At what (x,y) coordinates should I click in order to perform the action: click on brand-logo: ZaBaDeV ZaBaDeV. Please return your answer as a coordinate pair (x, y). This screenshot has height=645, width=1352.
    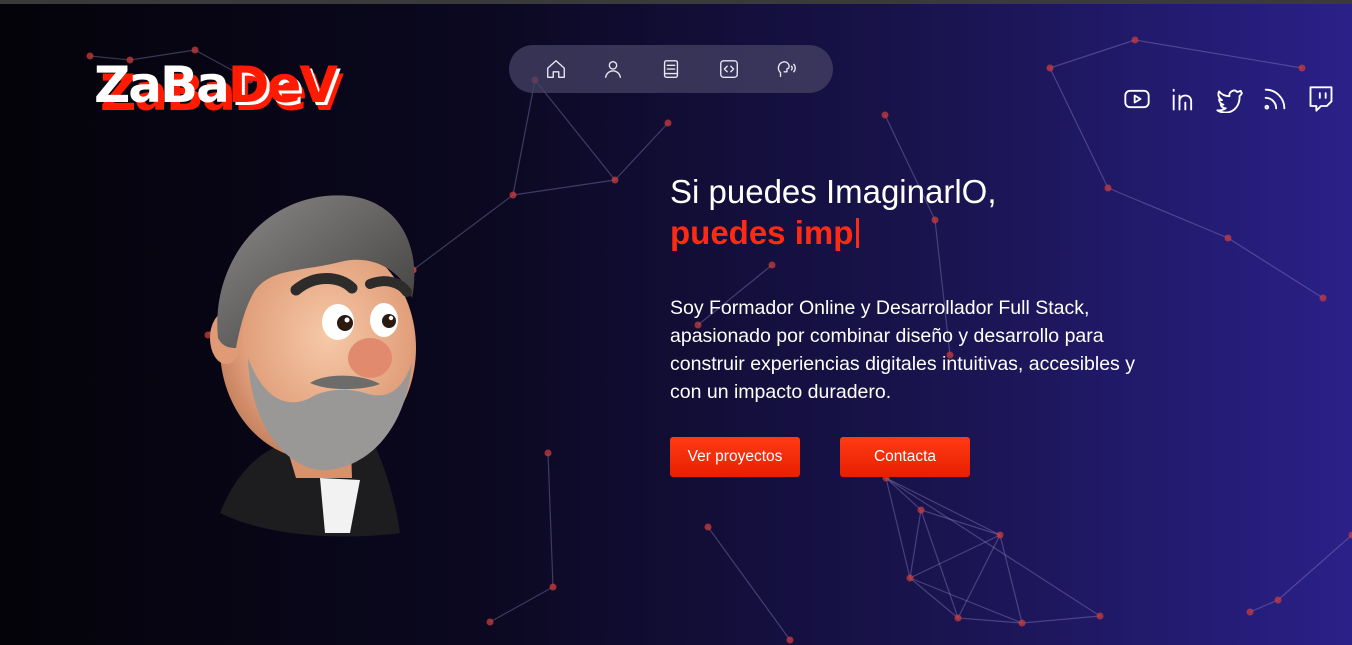
    Looking at the image, I should click on (229, 91).